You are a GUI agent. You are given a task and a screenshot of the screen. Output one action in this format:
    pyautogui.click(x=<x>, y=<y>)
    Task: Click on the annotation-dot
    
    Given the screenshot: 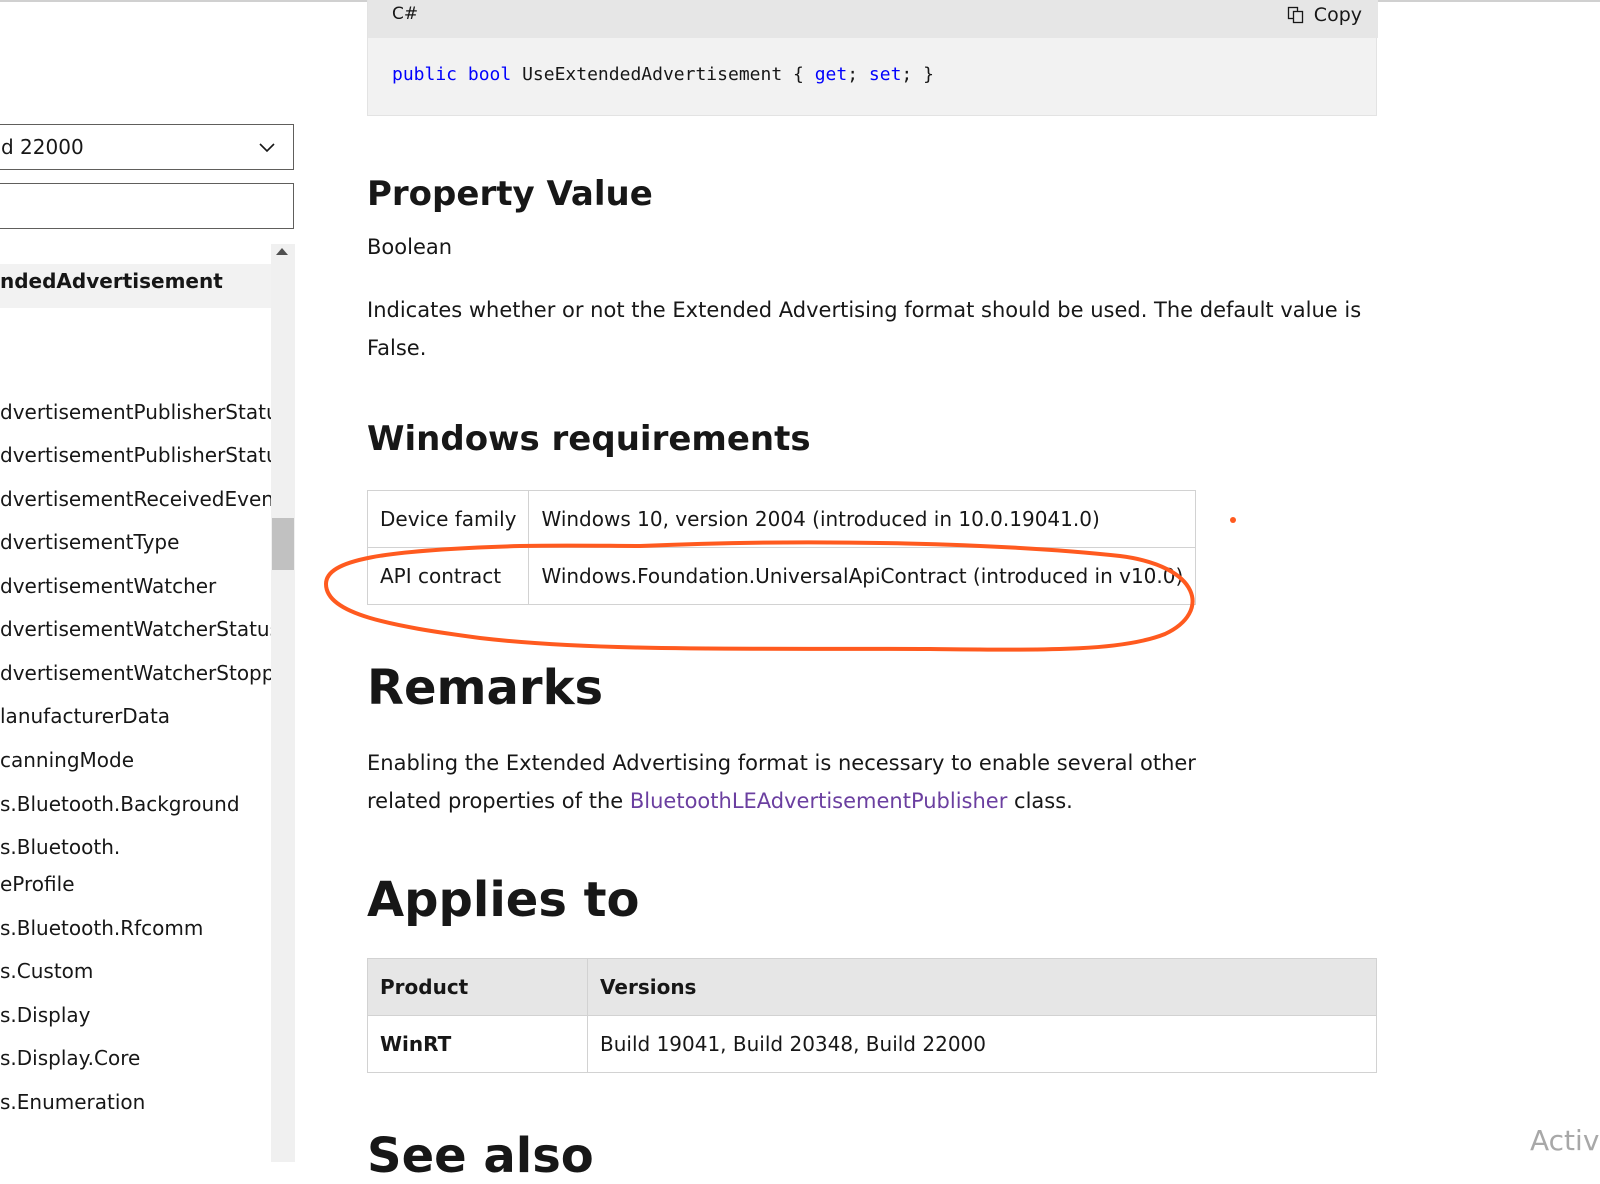 What is the action you would take?
    pyautogui.click(x=1233, y=520)
    